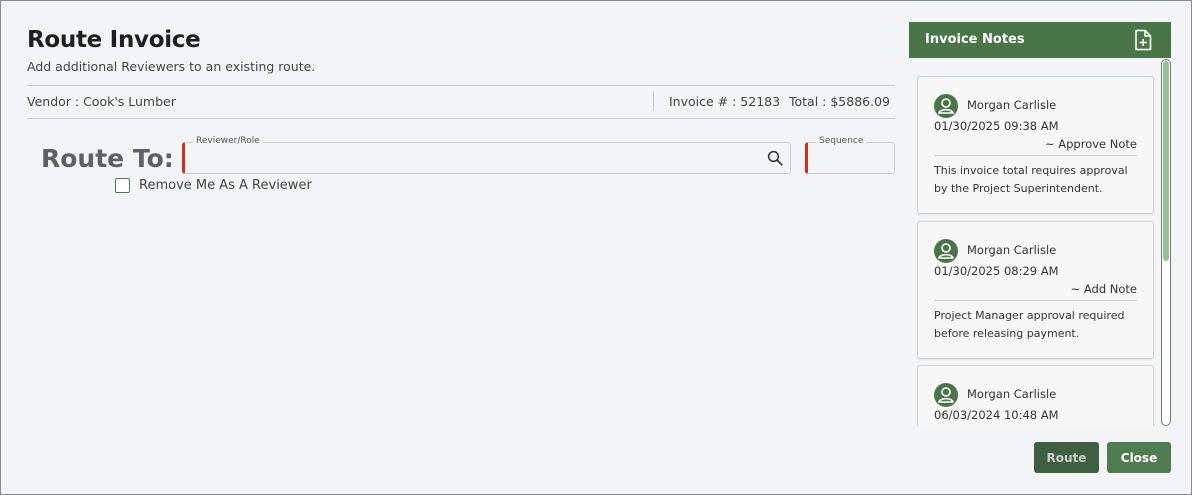 Image resolution: width=1192 pixels, height=495 pixels. I want to click on note-date: 01/30/2025 09:38 AM, so click(996, 126).